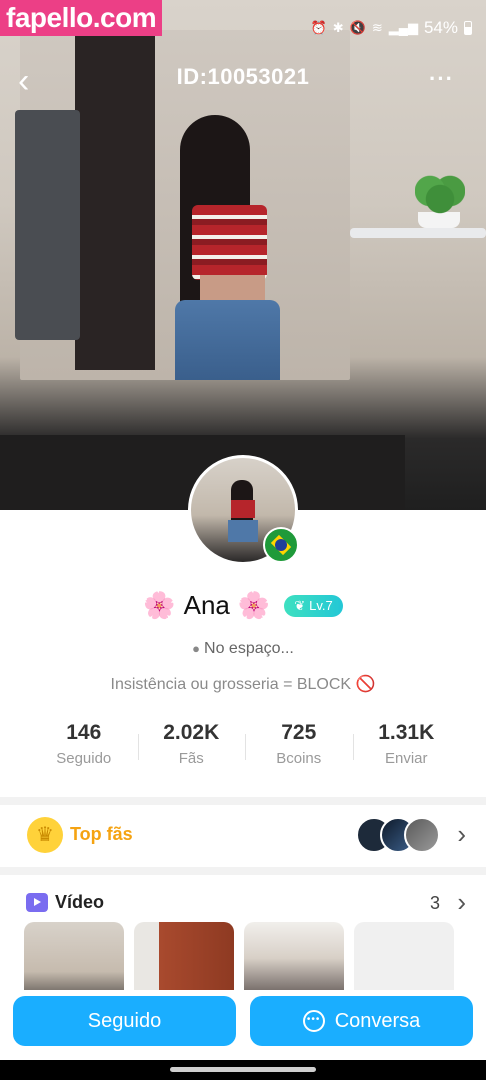 The image size is (486, 1080). Describe the element at coordinates (299, 732) in the screenshot. I see `stat-value: 725` at that location.